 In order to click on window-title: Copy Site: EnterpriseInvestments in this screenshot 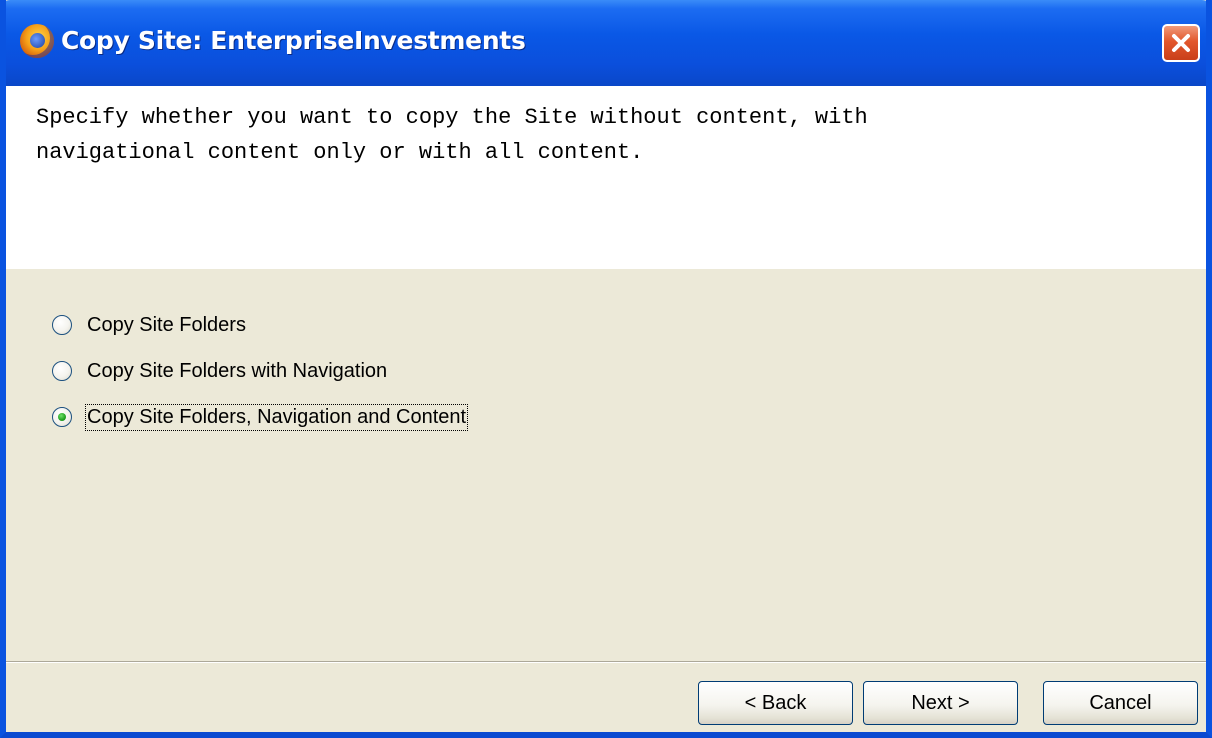, I will do `click(293, 40)`.